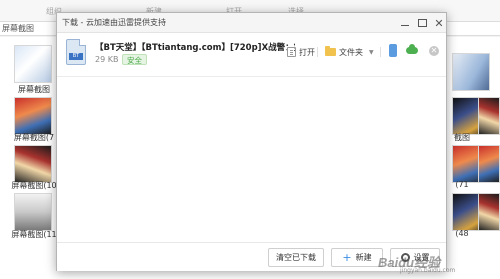 The image size is (500, 279). I want to click on close-button: ✕, so click(439, 23).